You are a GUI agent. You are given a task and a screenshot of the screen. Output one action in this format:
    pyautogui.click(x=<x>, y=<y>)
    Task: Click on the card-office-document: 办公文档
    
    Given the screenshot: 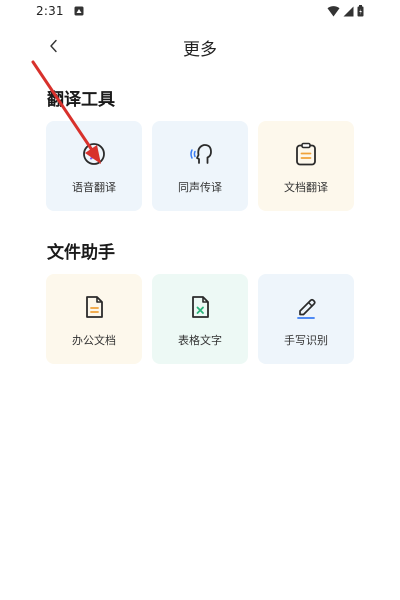 What is the action you would take?
    pyautogui.click(x=94, y=319)
    